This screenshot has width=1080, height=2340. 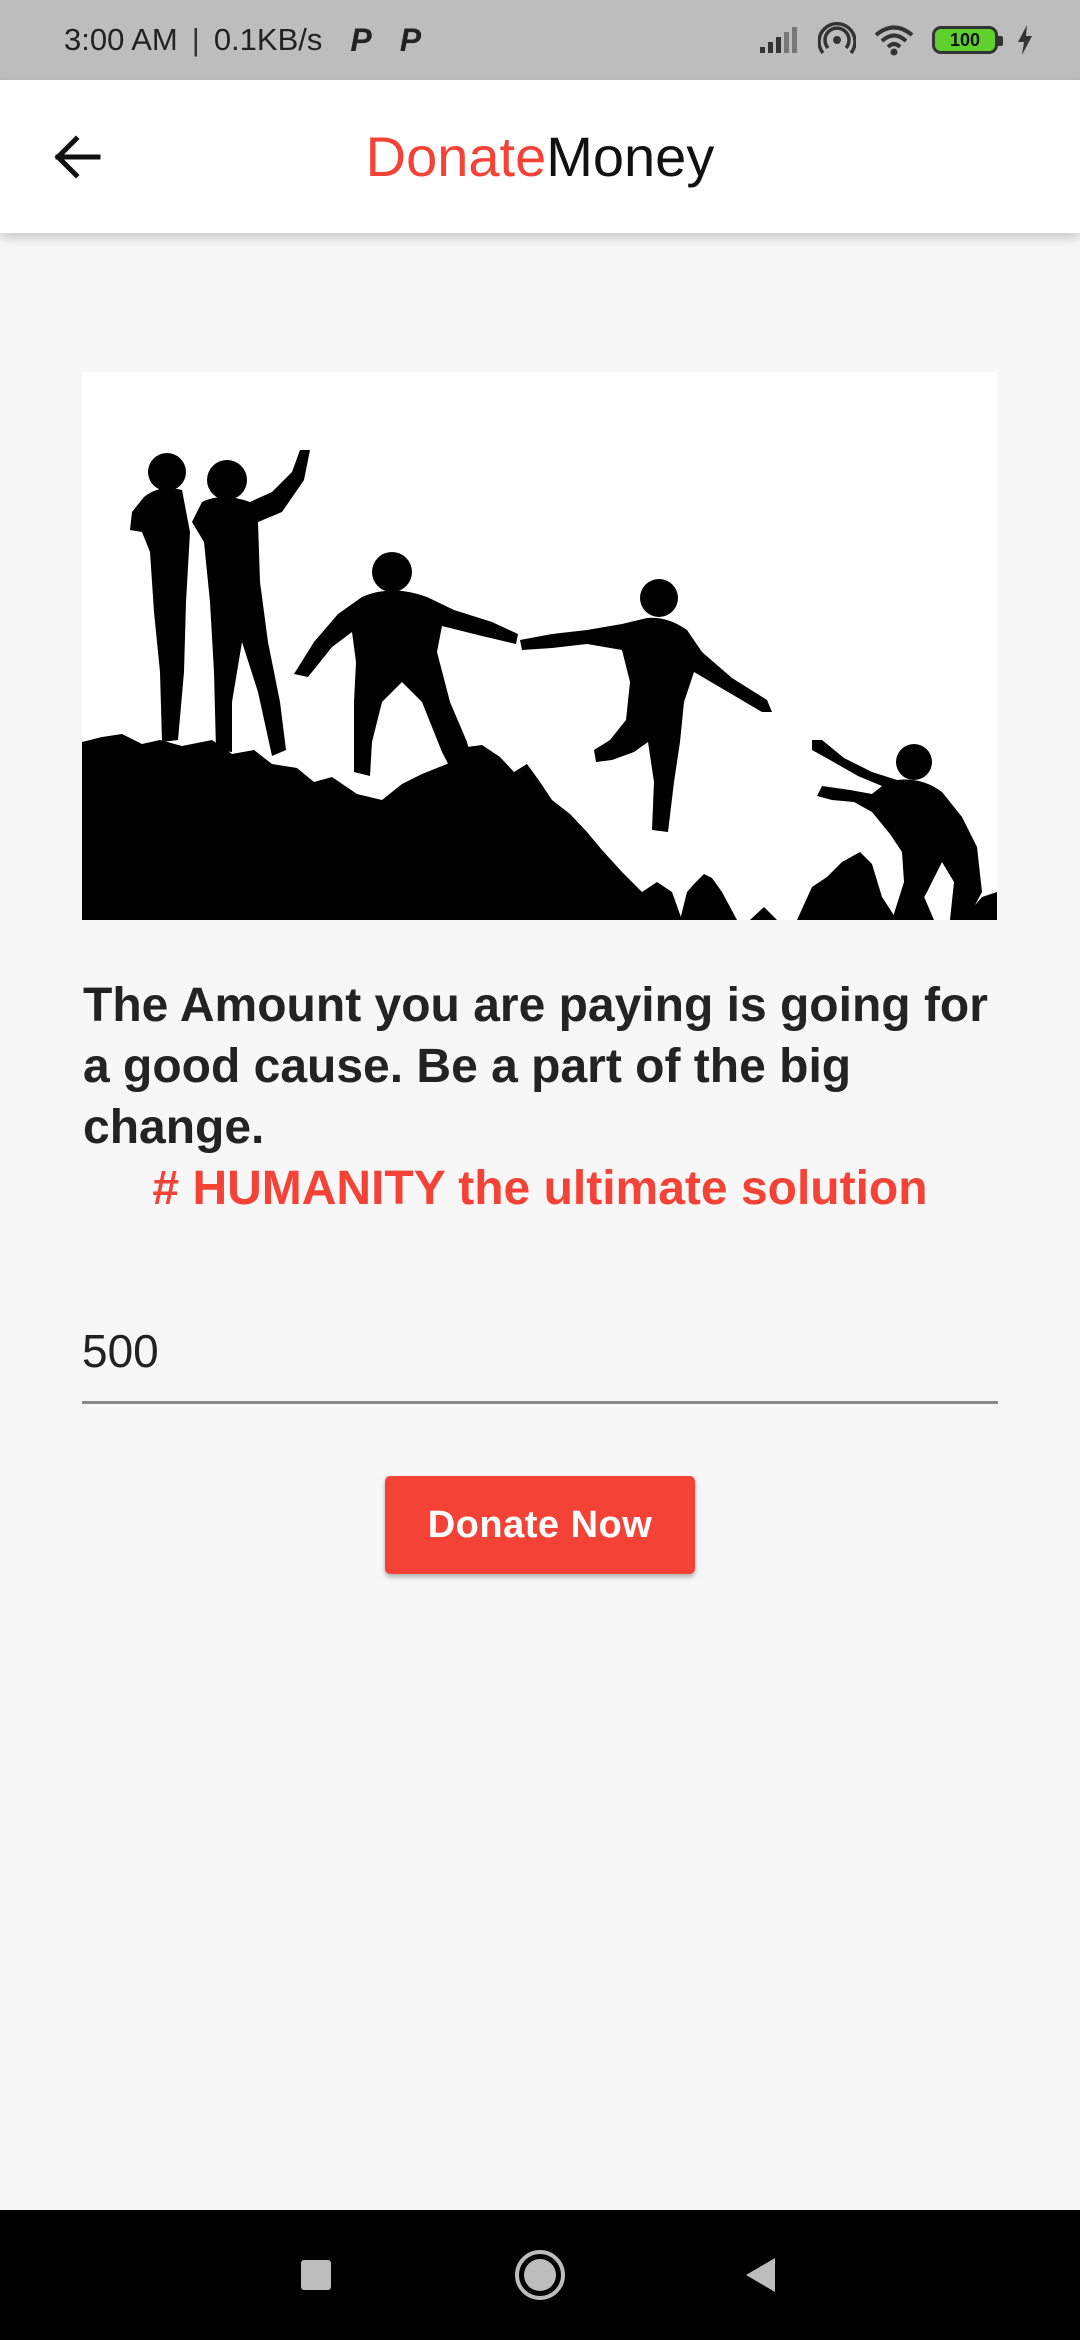 What do you see at coordinates (630, 156) in the screenshot?
I see `title-money: Money` at bounding box center [630, 156].